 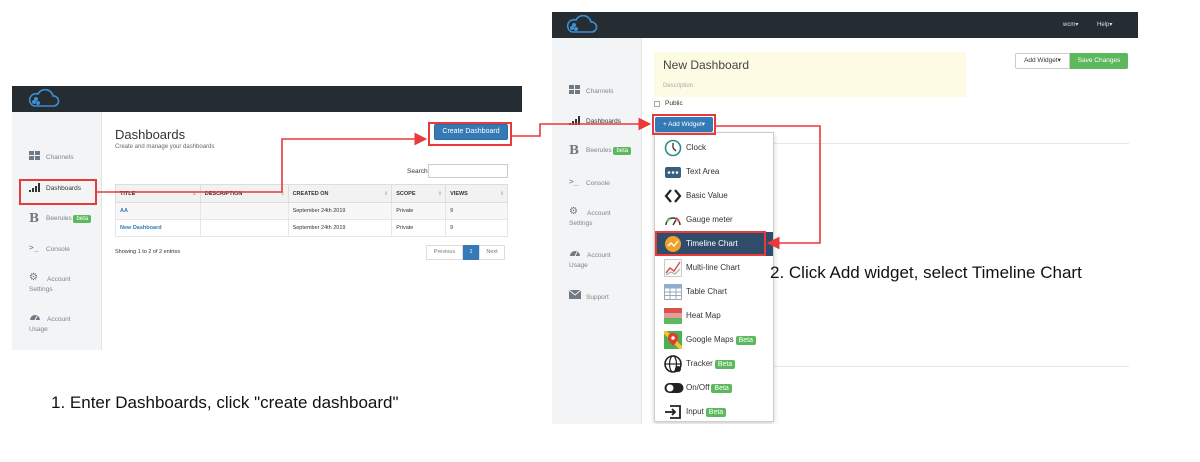 I want to click on arrow-step1, so click(x=262, y=162).